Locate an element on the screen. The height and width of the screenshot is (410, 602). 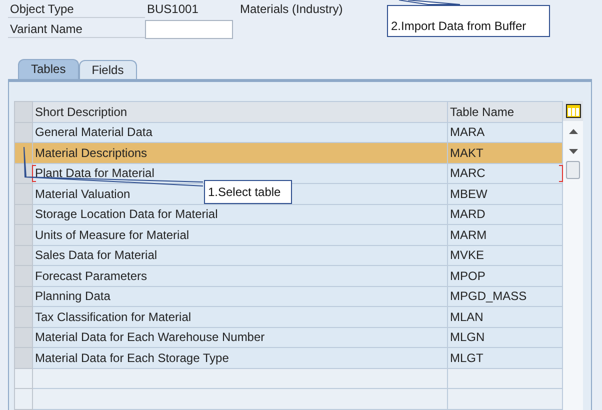
callout-label: 1.Select table is located at coordinates (248, 192).